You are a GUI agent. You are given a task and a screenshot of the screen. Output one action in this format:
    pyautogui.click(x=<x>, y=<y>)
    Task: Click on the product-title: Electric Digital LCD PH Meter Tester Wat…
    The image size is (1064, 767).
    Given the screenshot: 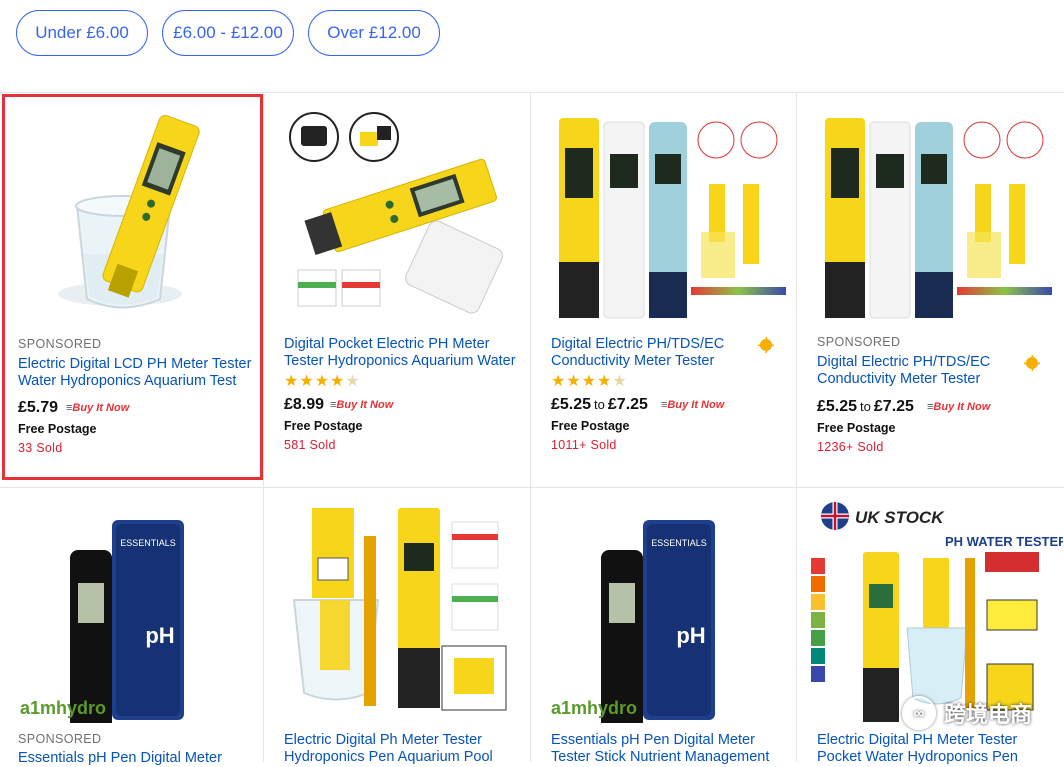 What is the action you would take?
    pyautogui.click(x=135, y=373)
    